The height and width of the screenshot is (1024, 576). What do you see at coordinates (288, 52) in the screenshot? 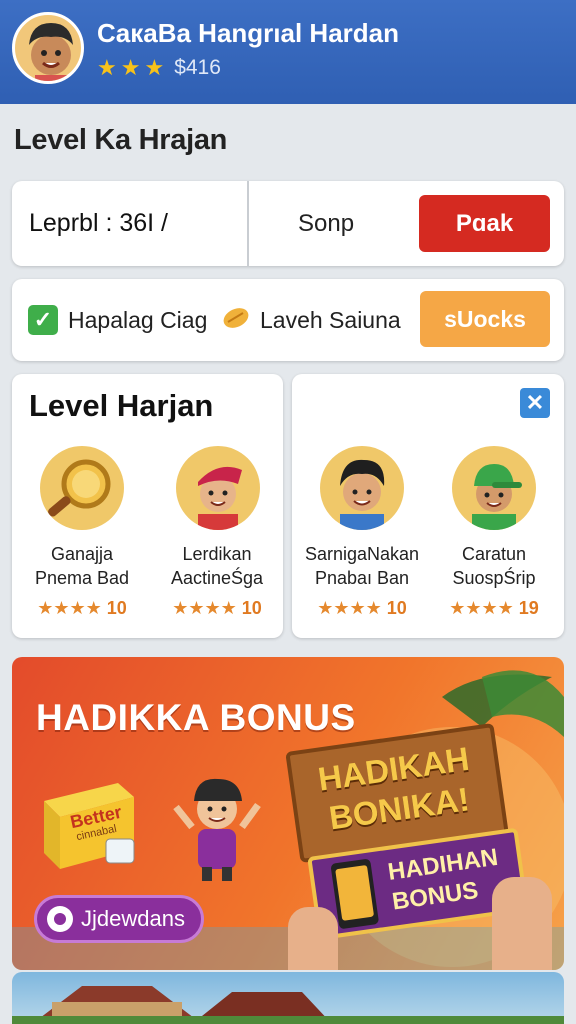
I see `app-header: CaкaBa Hangrıal Hardan ★ ★ ★ $416` at bounding box center [288, 52].